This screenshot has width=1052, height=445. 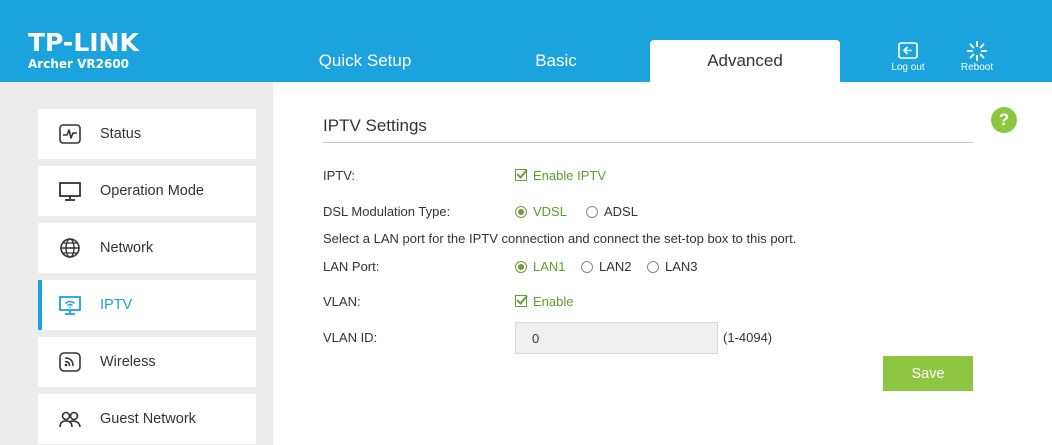 I want to click on guest-network-icon, so click(x=70, y=419).